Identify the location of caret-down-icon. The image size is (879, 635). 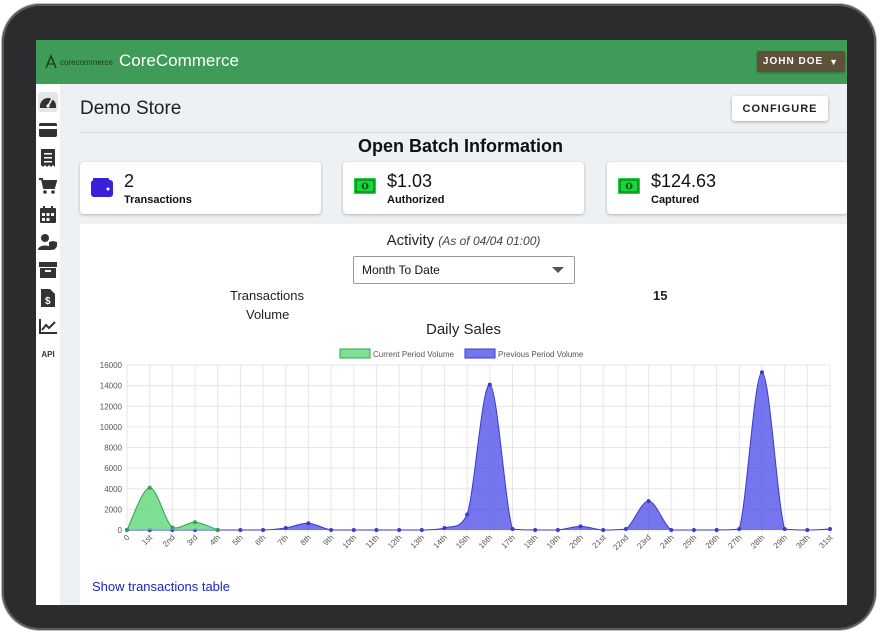
(558, 270).